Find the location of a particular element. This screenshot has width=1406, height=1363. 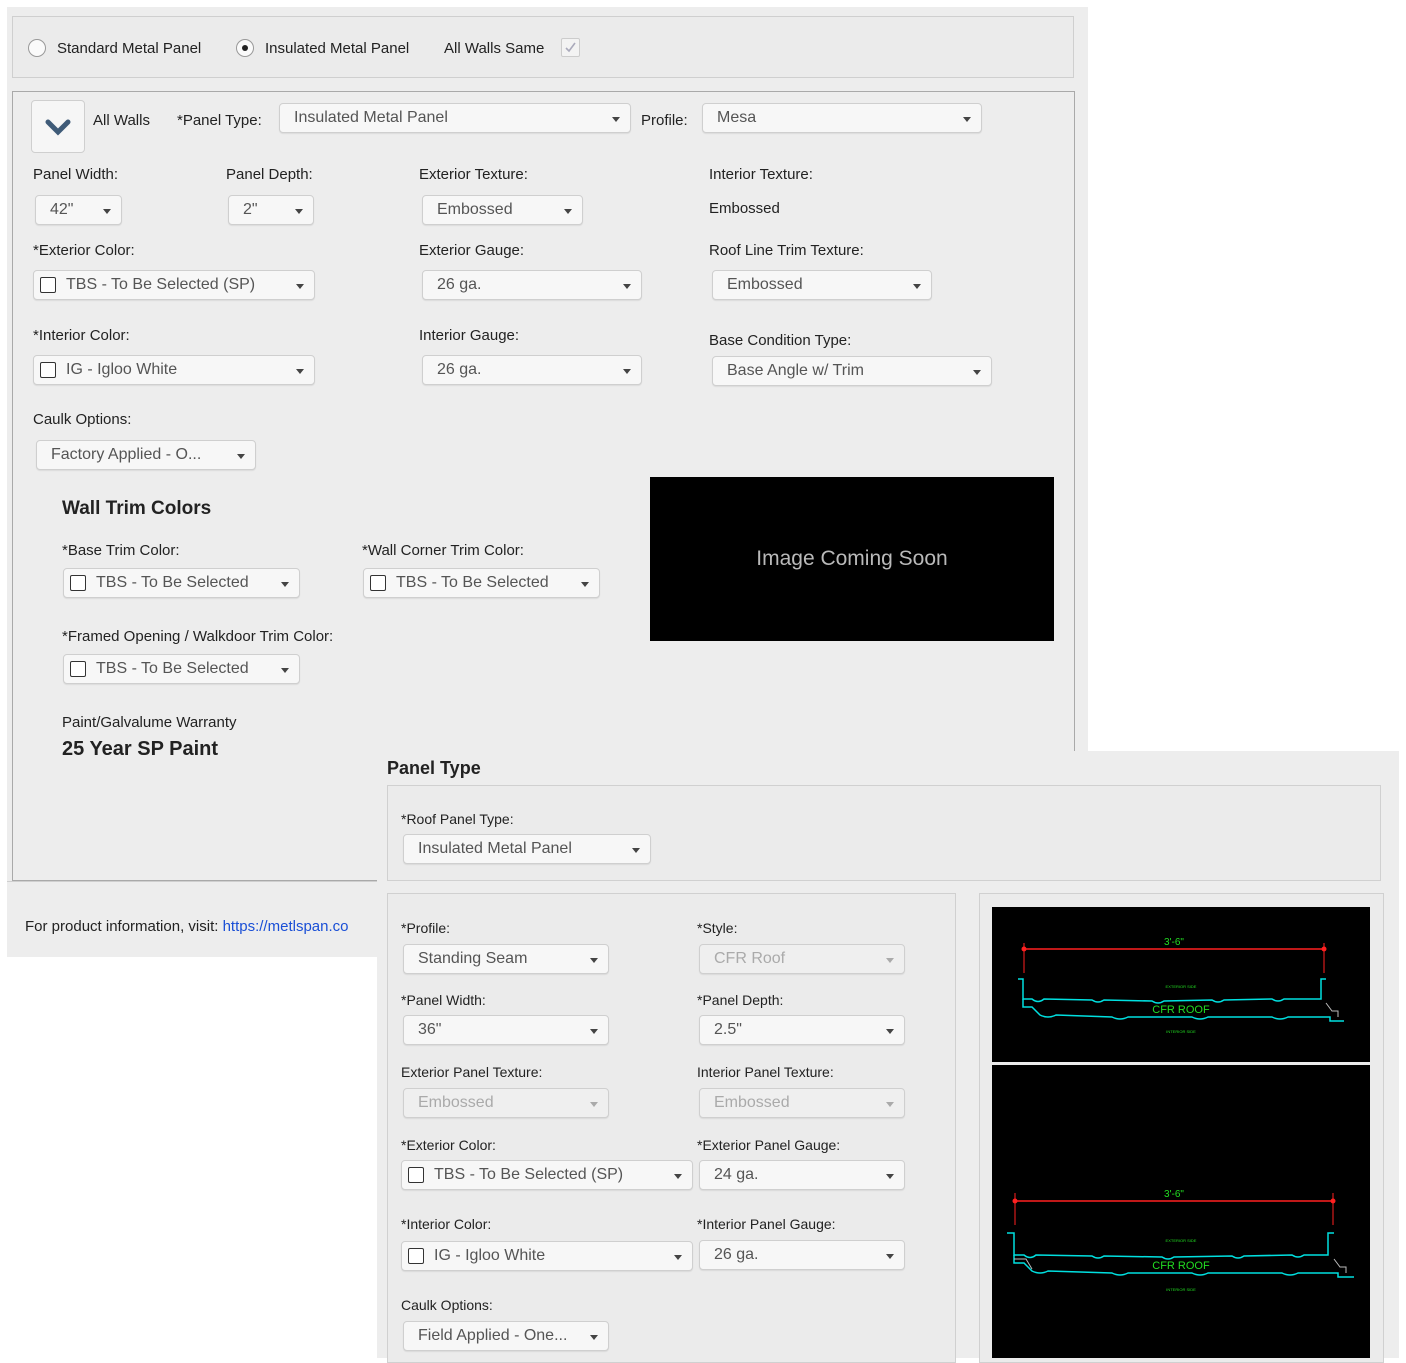

warranty-label: Paint/Galvalume Warranty is located at coordinates (149, 722).